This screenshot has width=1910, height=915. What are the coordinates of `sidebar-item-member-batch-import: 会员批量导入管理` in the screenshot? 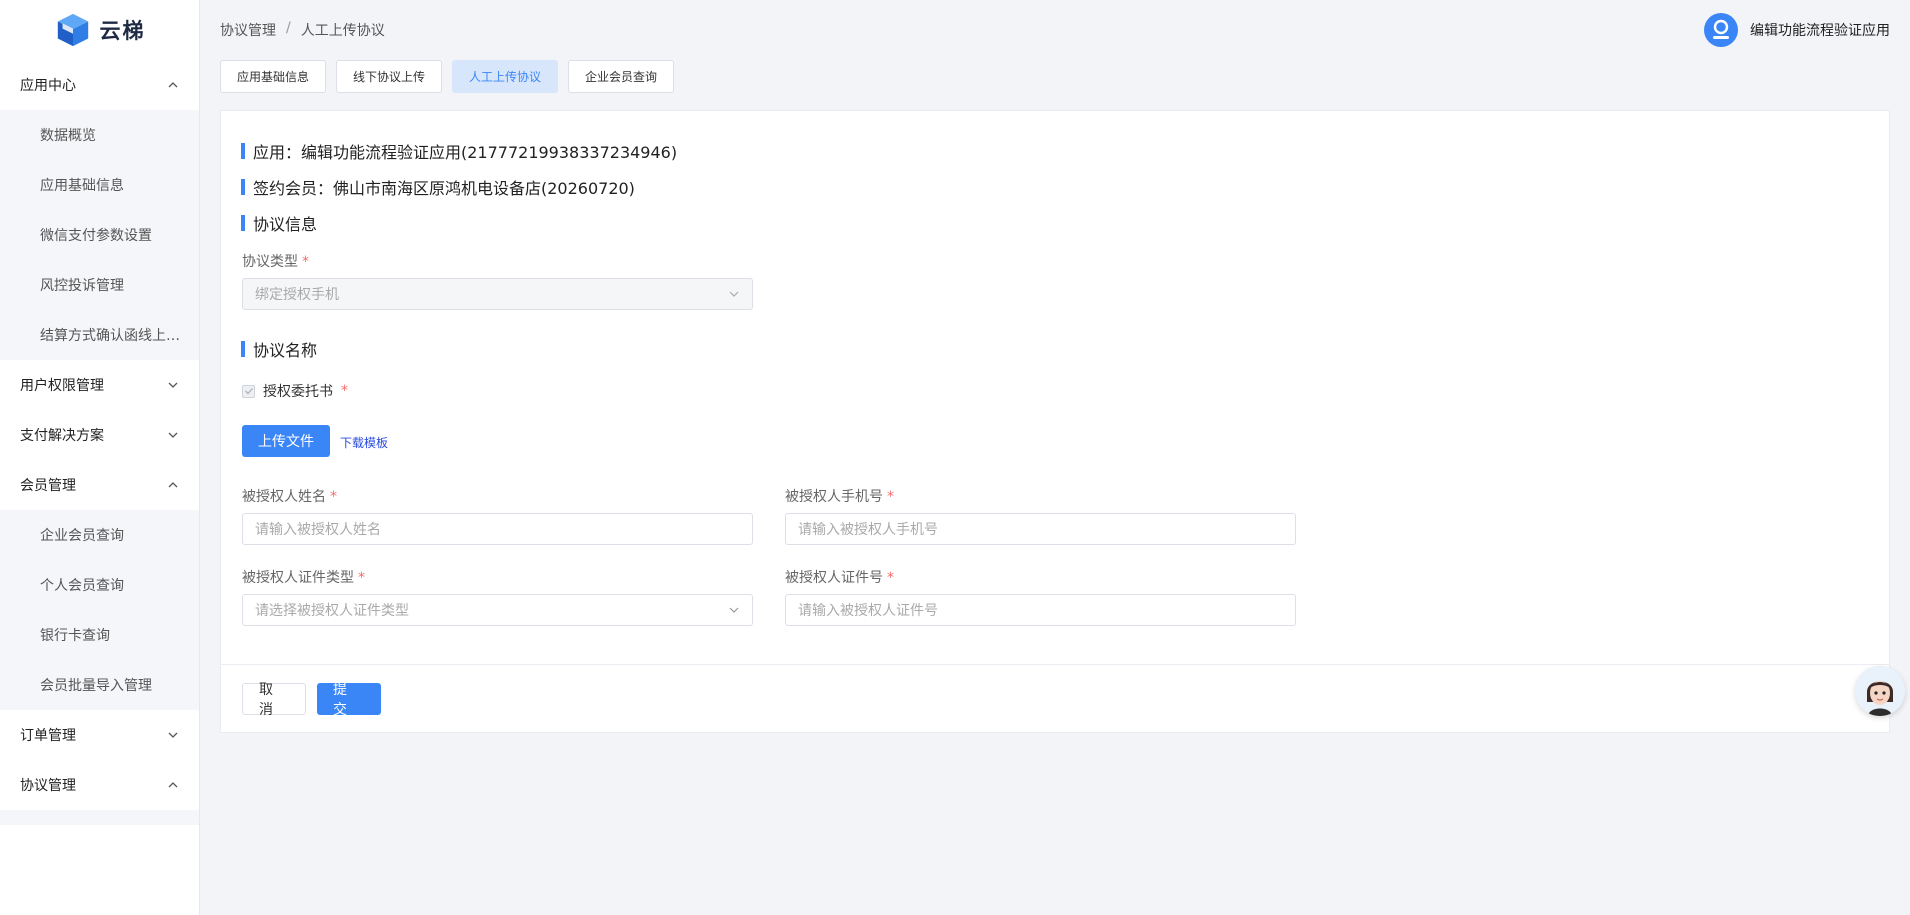 It's located at (99, 685).